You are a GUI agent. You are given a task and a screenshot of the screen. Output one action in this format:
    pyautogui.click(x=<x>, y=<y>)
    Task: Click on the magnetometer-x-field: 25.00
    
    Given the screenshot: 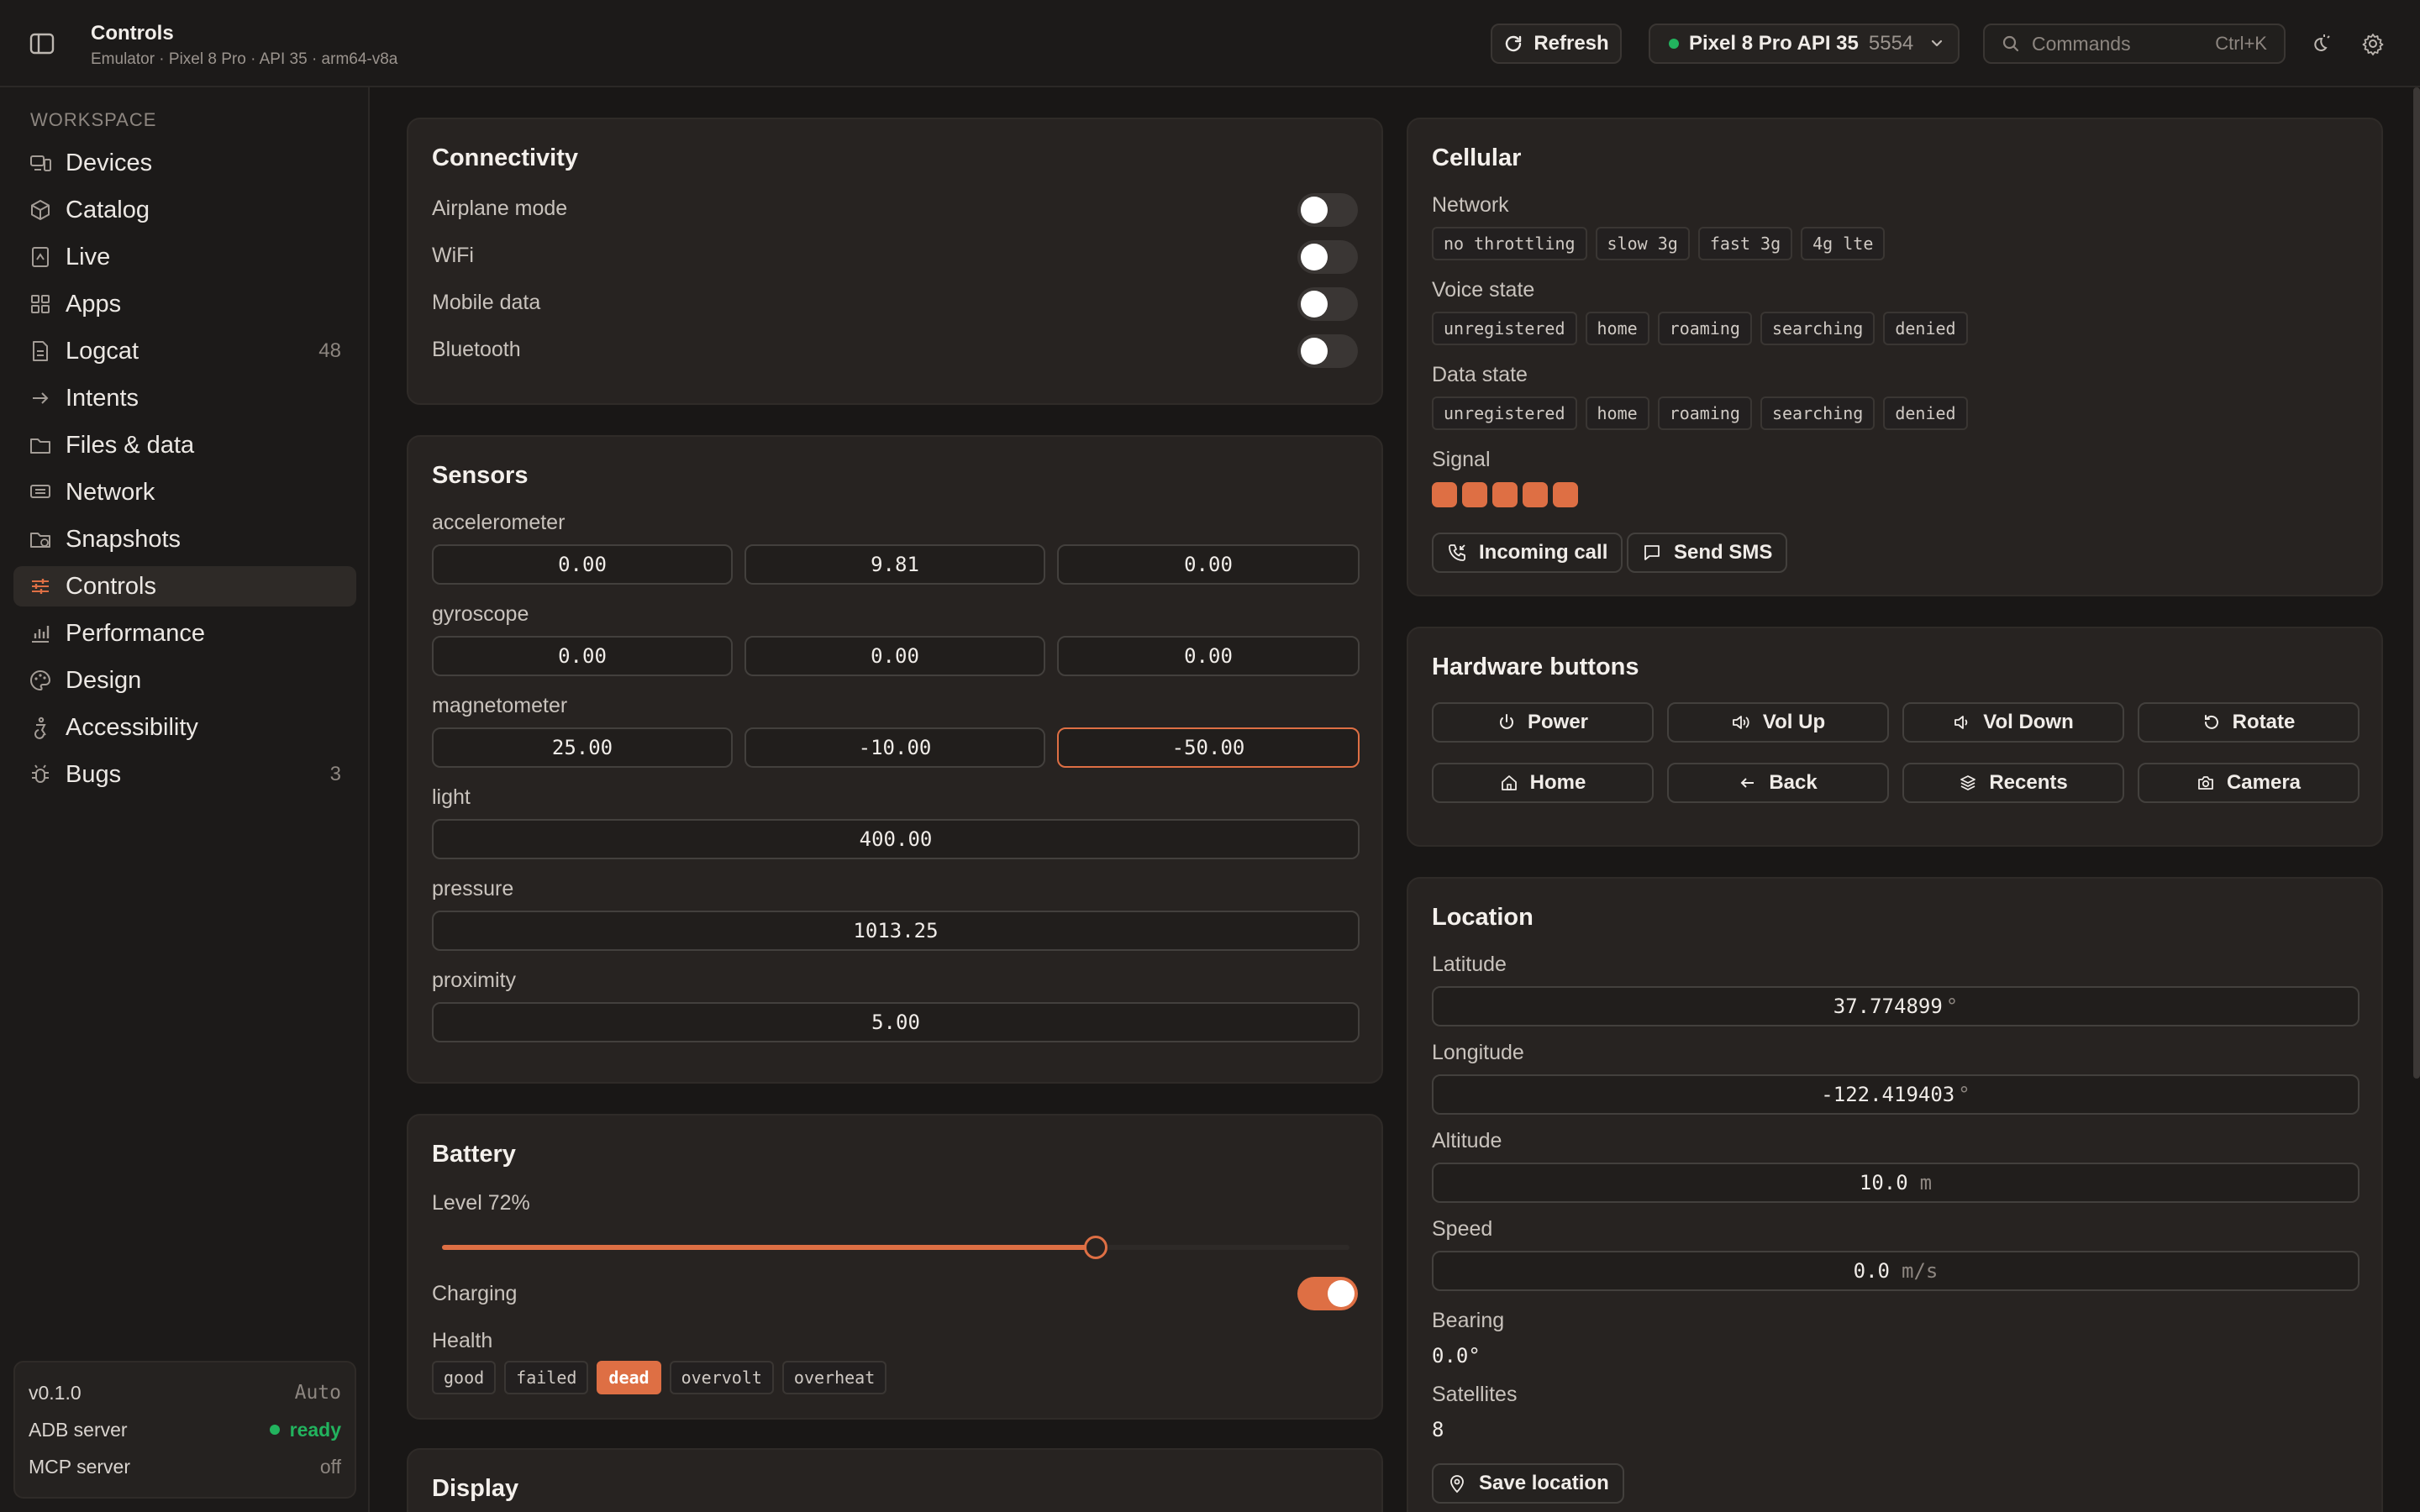 What is the action you would take?
    pyautogui.click(x=582, y=747)
    